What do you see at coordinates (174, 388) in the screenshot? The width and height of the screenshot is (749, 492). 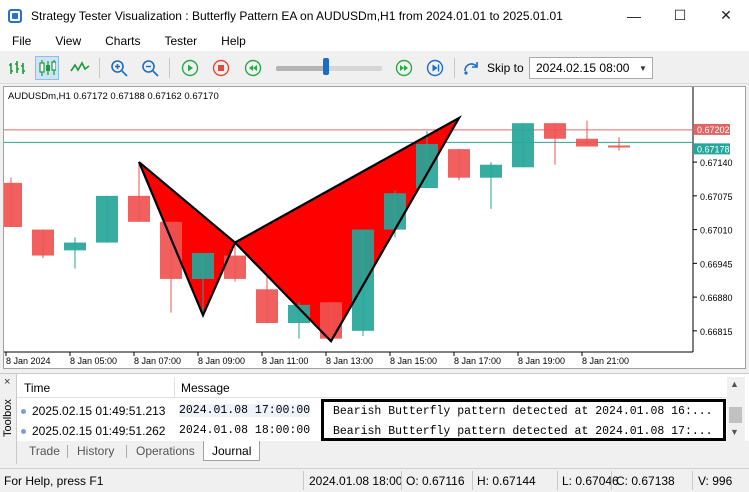 I see `column-divider` at bounding box center [174, 388].